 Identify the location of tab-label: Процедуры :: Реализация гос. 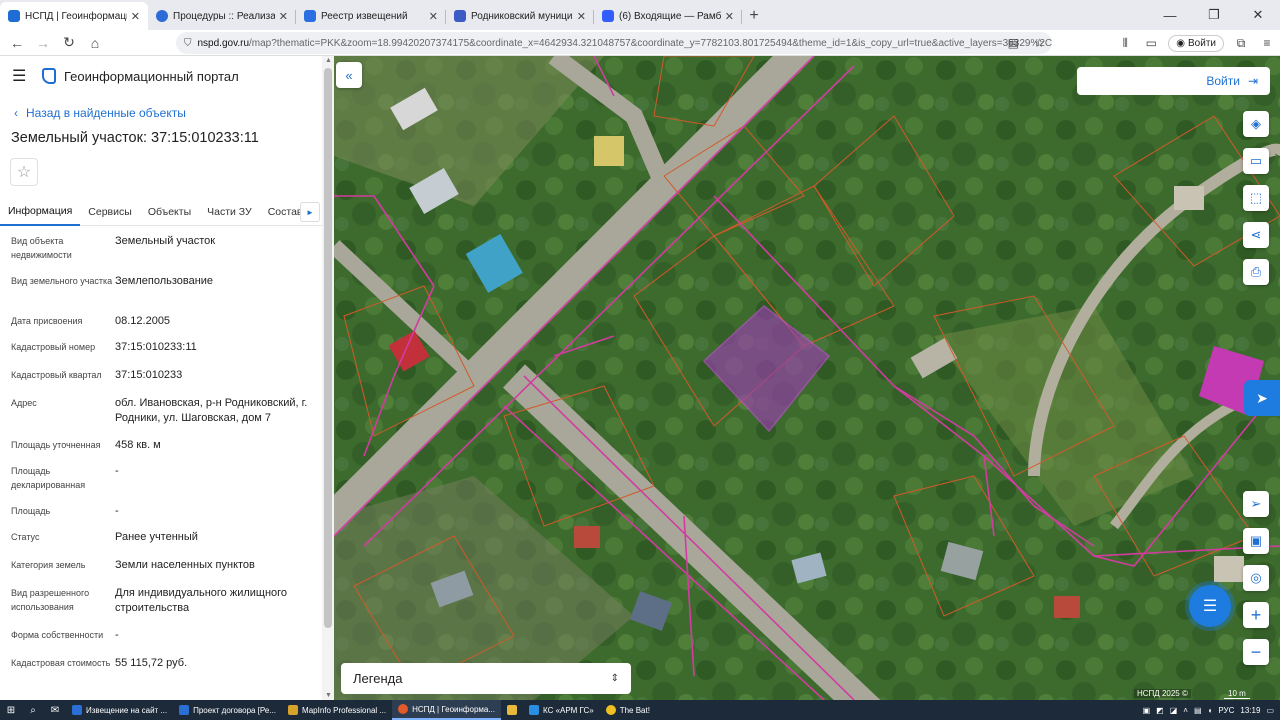
(224, 16).